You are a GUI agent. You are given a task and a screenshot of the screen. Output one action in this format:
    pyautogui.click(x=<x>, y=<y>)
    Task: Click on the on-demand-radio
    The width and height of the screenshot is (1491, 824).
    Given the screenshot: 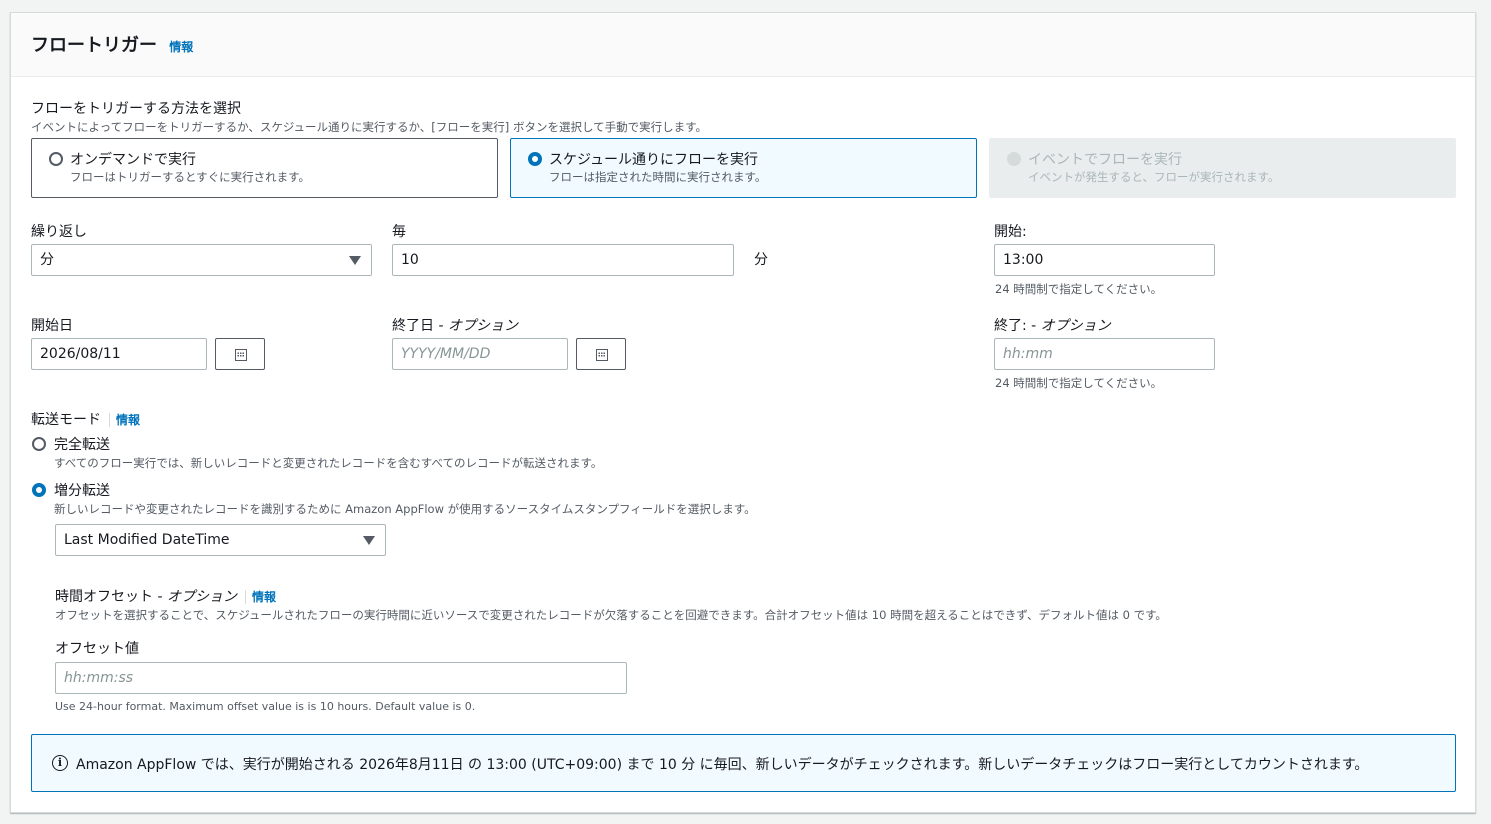 What is the action you would take?
    pyautogui.click(x=56, y=159)
    